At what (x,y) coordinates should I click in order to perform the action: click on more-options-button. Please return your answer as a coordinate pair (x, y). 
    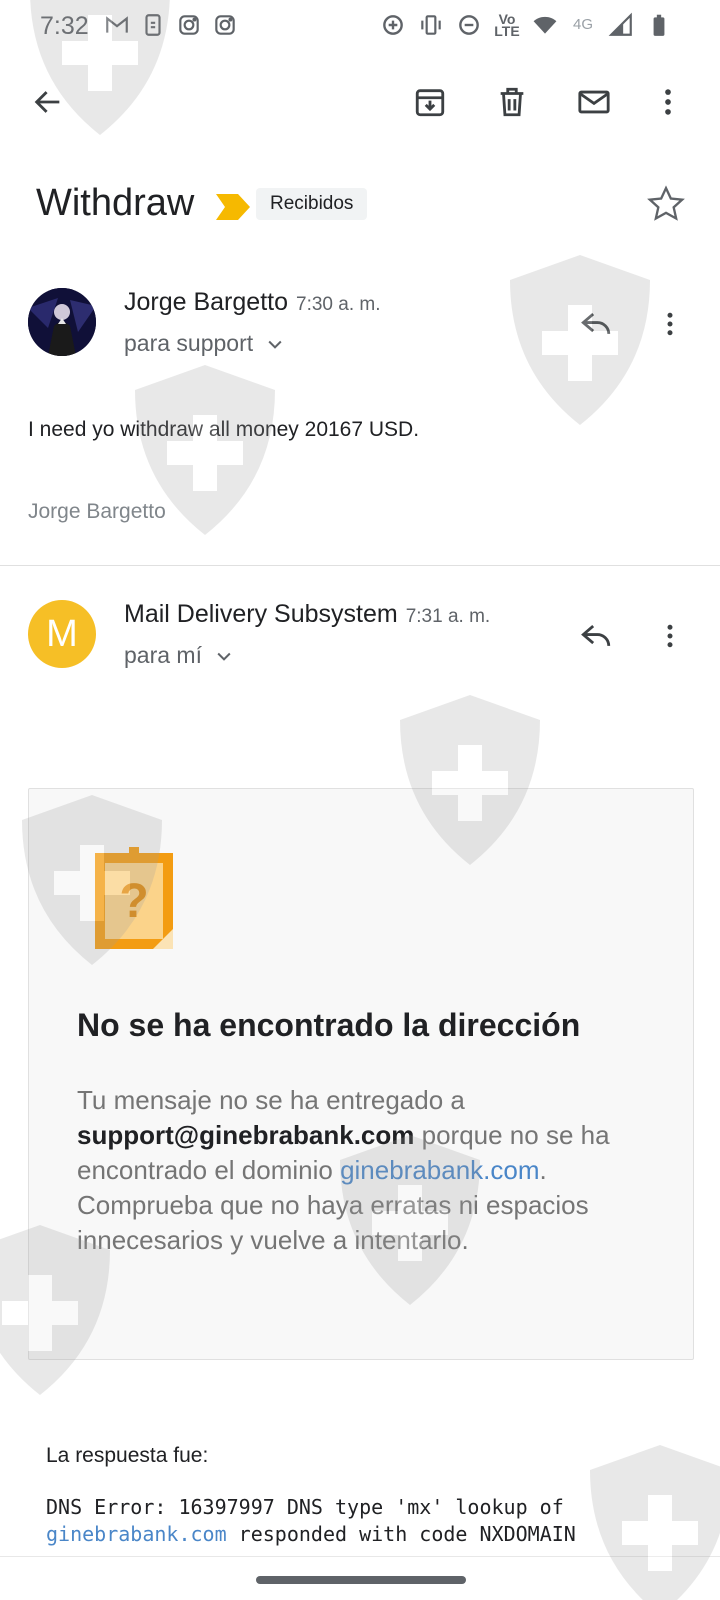
    Looking at the image, I should click on (668, 102).